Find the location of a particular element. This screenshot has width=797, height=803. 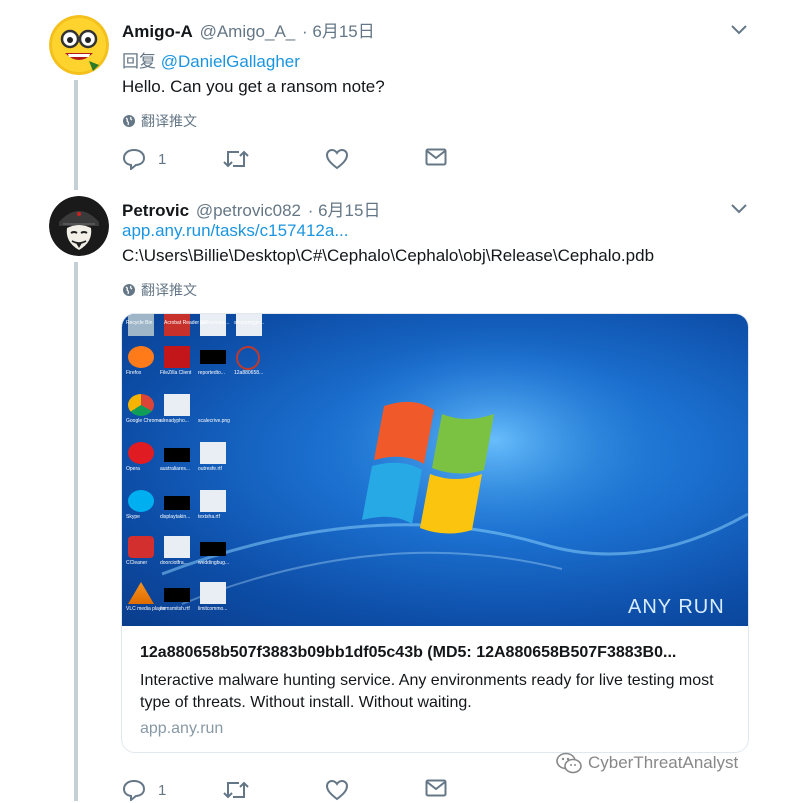

desktop-icon-label: FileZilla Client is located at coordinates (176, 373).